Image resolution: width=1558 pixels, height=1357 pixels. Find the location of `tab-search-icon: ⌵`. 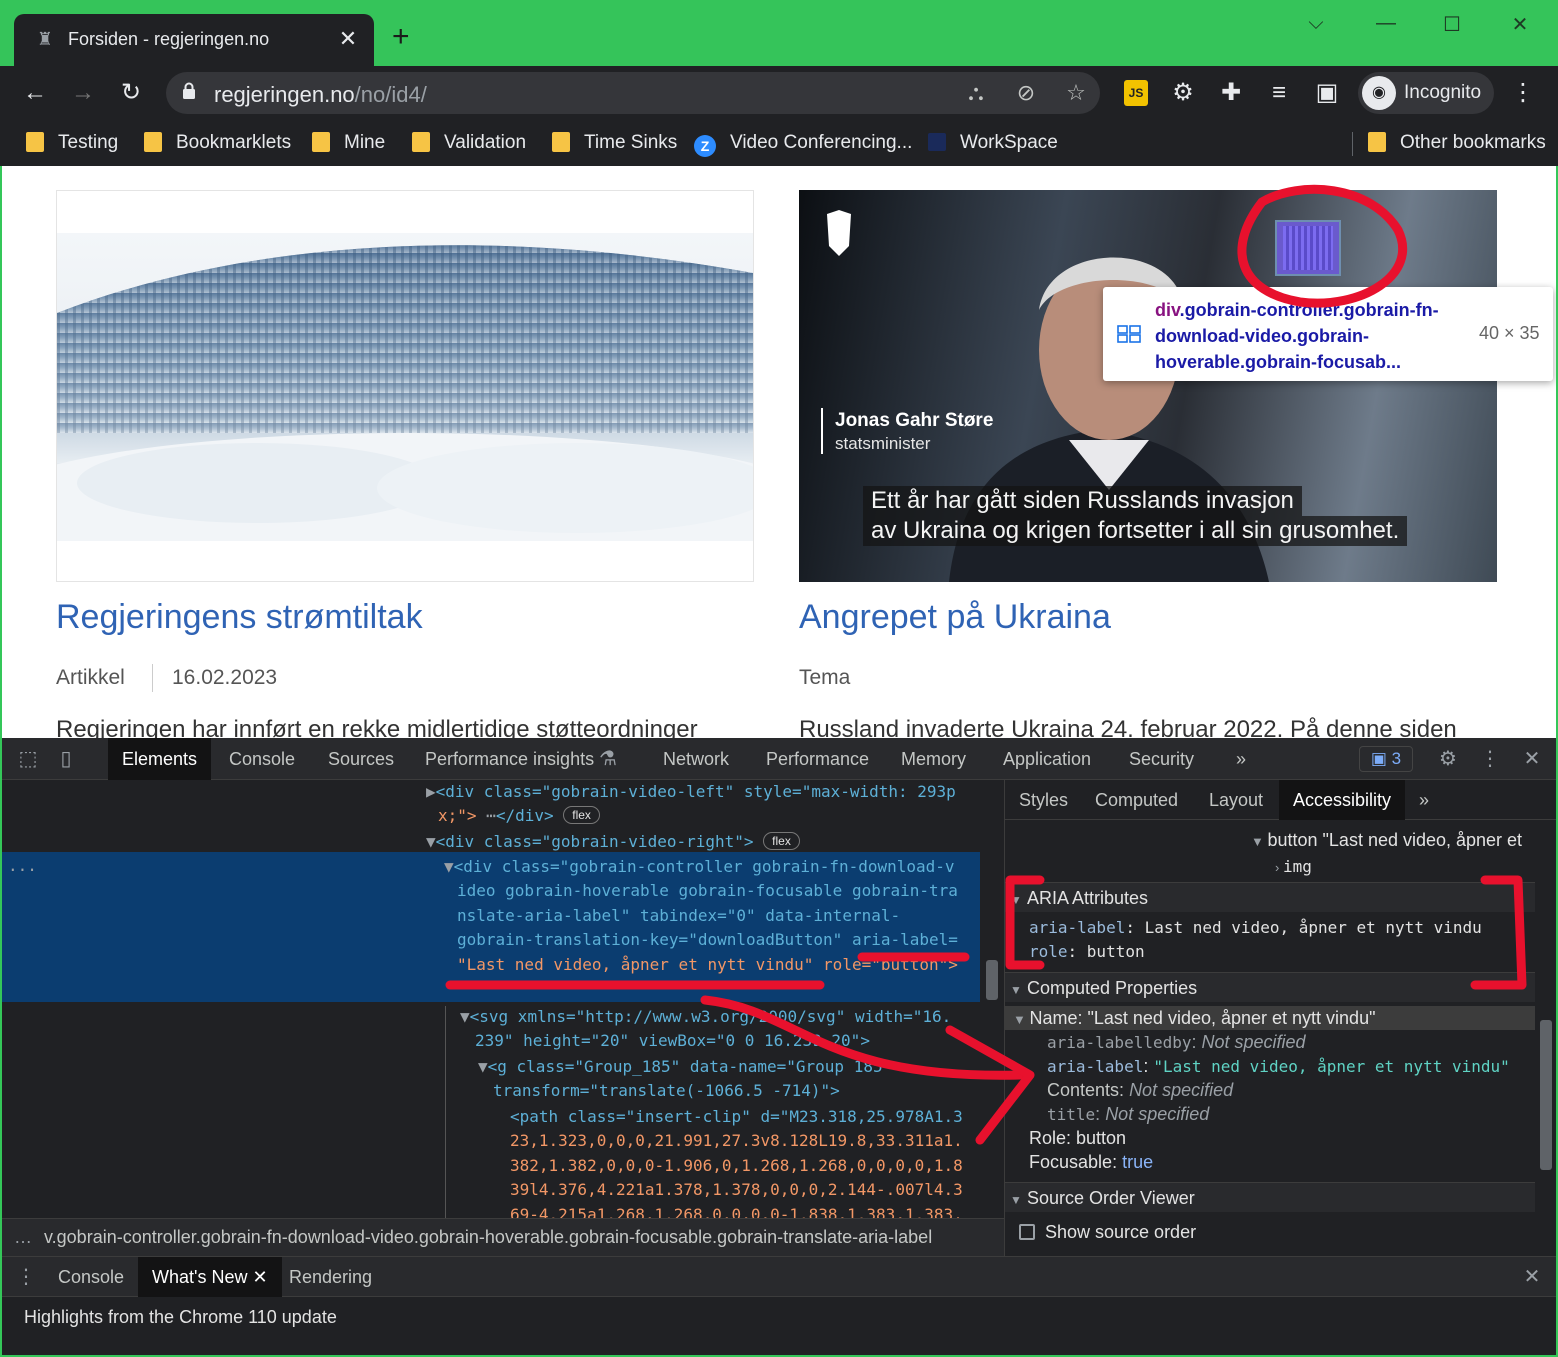

tab-search-icon: ⌵ is located at coordinates (1316, 23).